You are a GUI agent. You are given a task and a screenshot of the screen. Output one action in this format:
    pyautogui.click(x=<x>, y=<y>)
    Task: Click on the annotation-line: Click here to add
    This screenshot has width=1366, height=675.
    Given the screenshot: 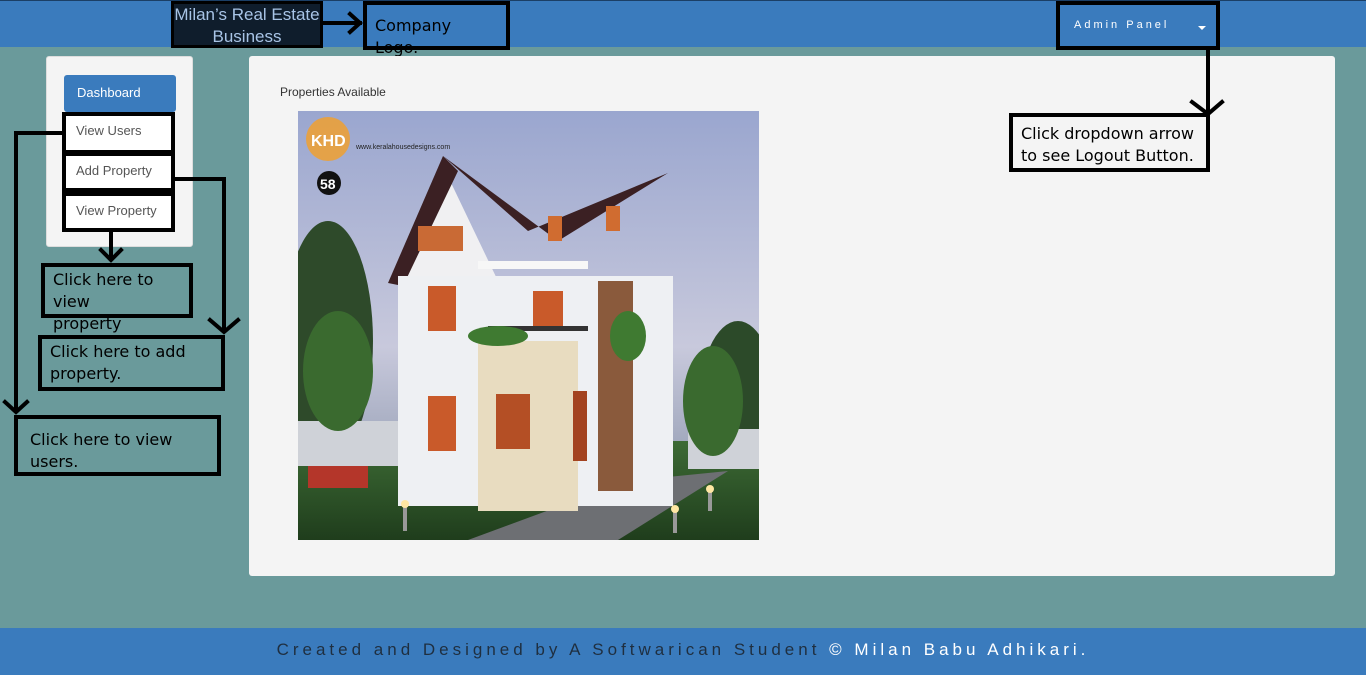 What is the action you would take?
    pyautogui.click(x=118, y=351)
    